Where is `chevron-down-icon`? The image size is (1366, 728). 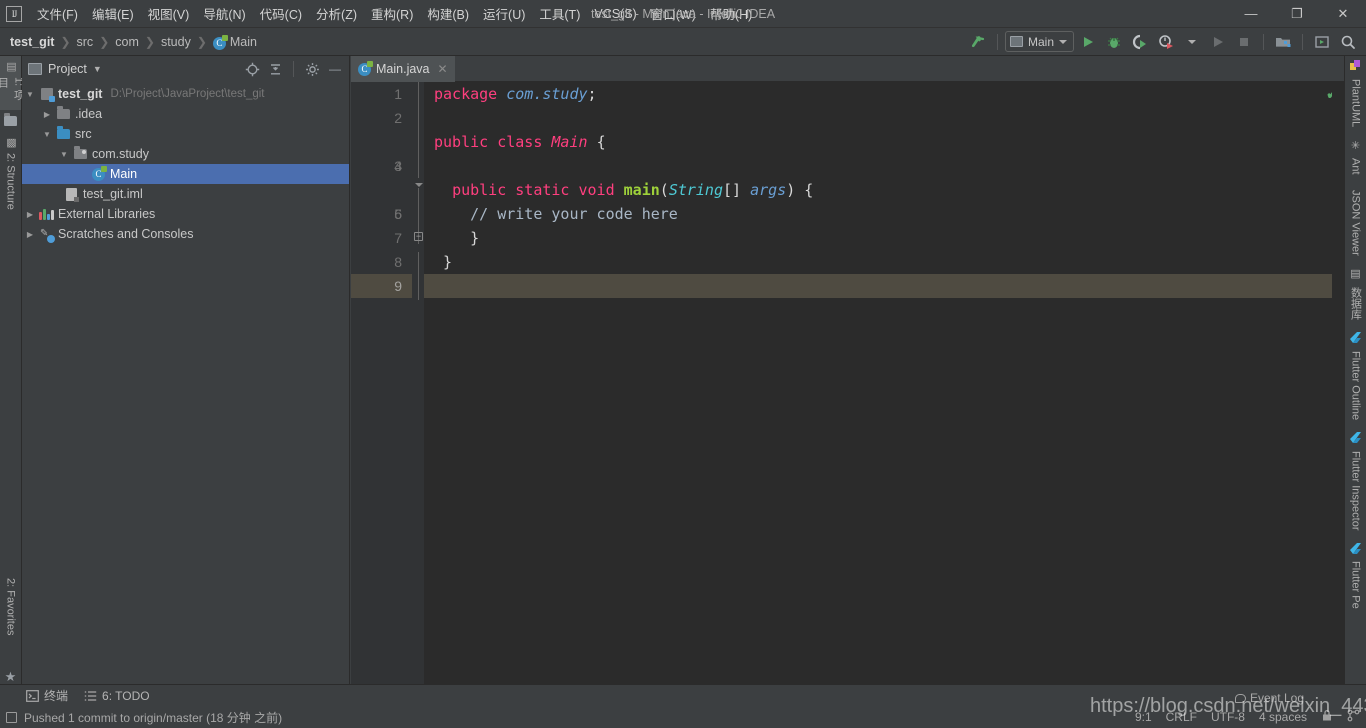 chevron-down-icon is located at coordinates (1192, 41).